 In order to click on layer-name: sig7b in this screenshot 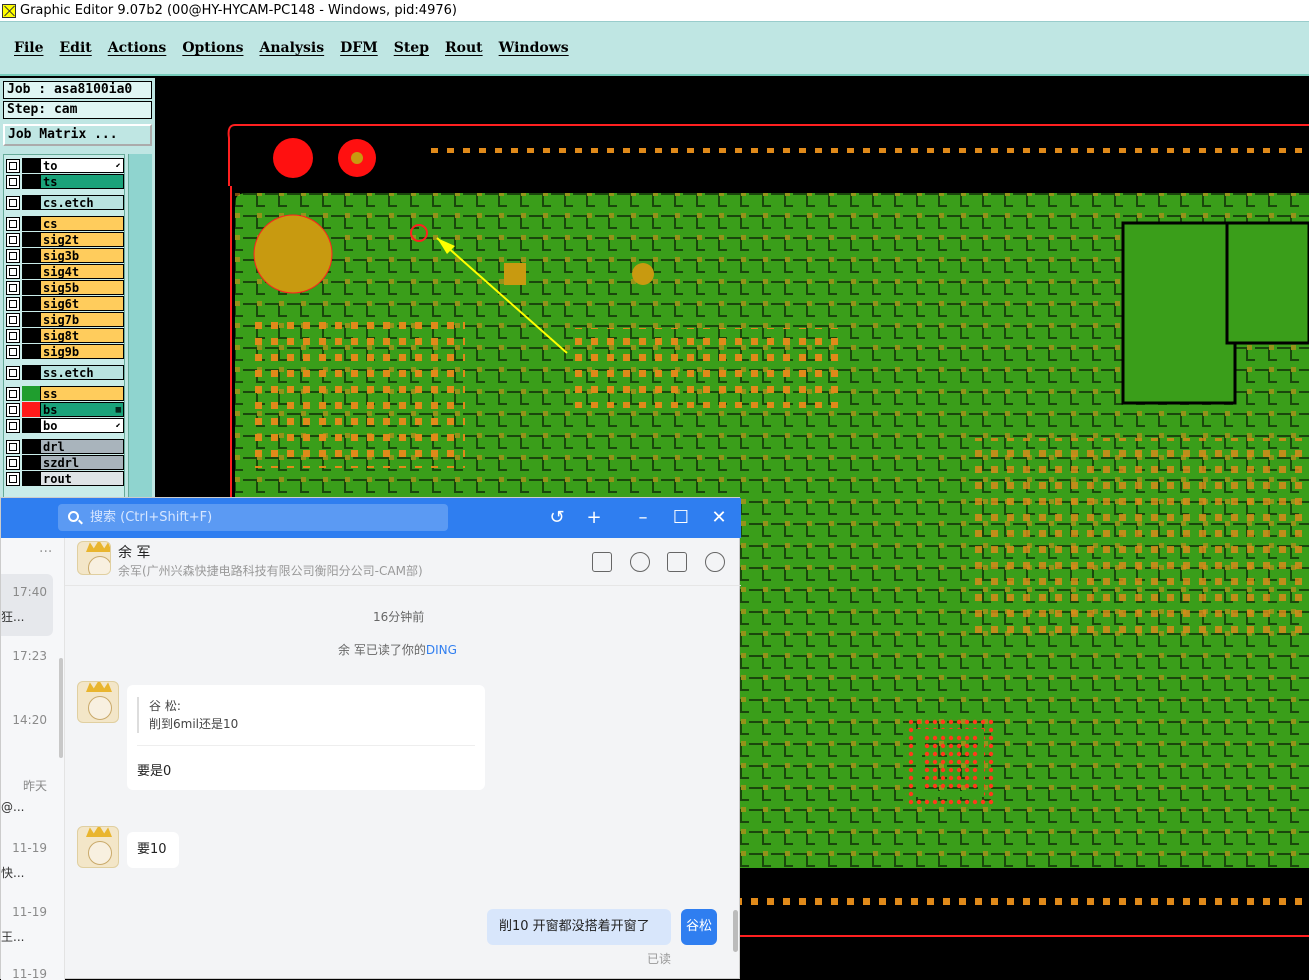, I will do `click(82, 319)`.